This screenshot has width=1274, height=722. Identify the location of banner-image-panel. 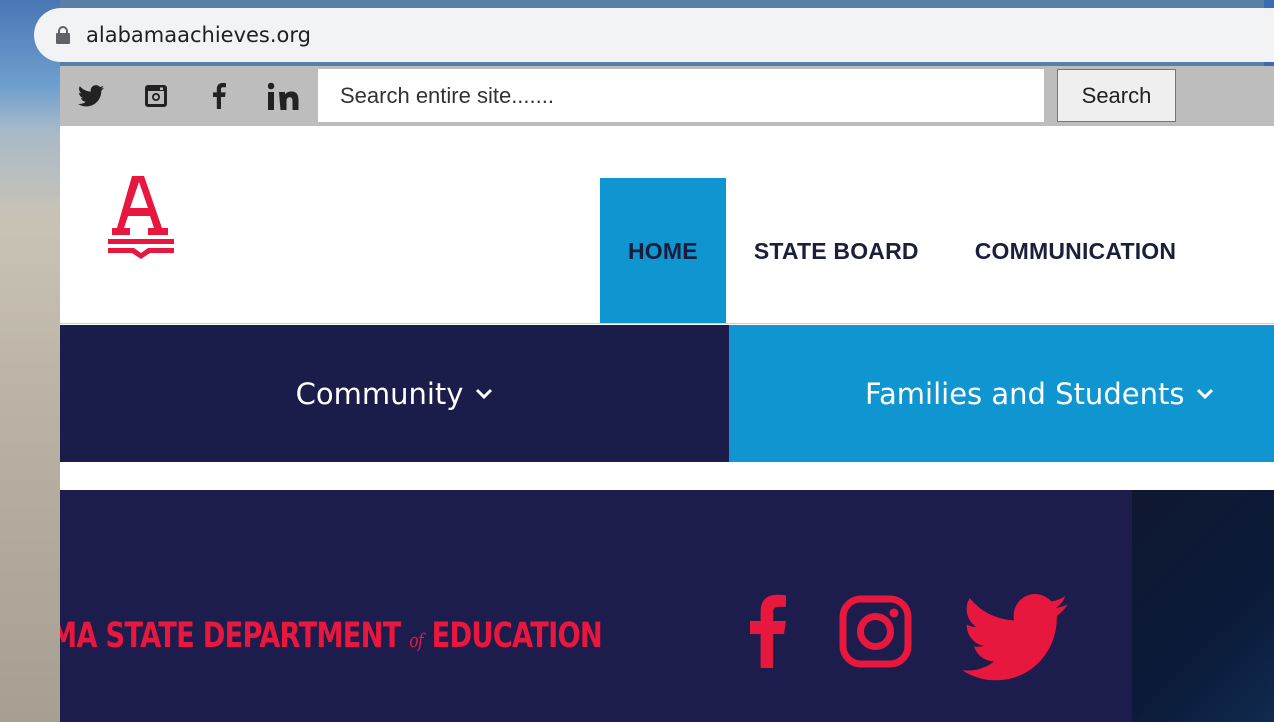
(1203, 606).